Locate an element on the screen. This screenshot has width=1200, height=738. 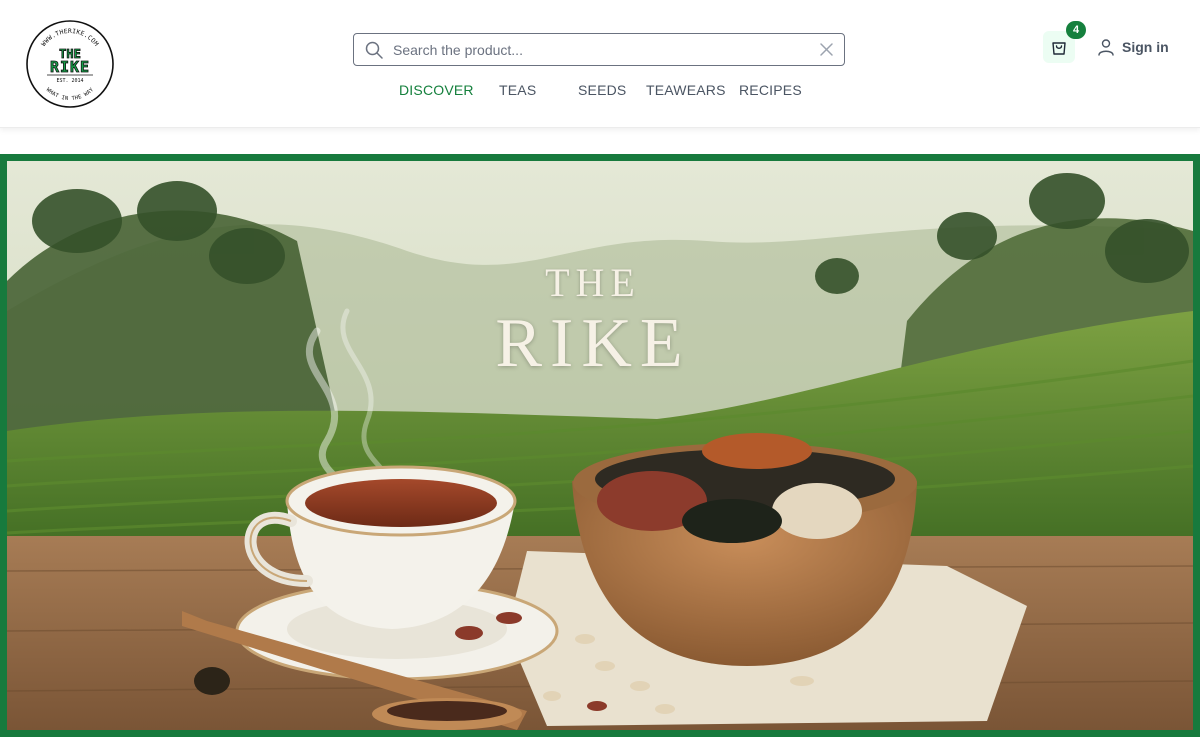
nav-teas: TEAS is located at coordinates (517, 90).